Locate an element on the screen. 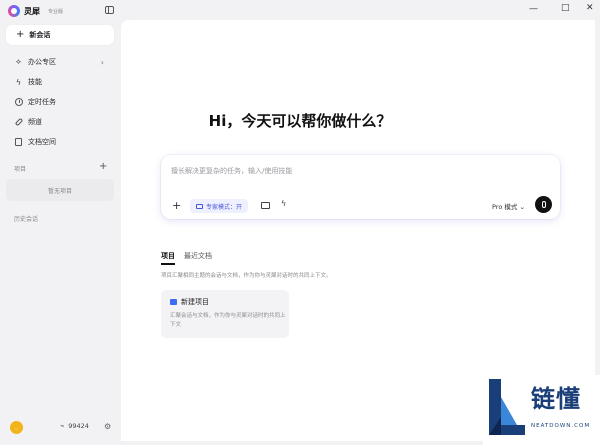  minimize-icon: — is located at coordinates (533, 9).